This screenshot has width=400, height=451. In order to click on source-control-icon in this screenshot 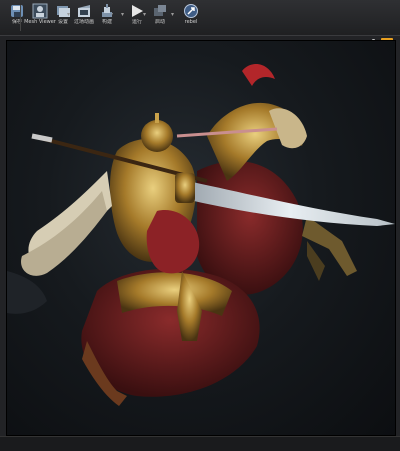, I will do `click(191, 11)`.